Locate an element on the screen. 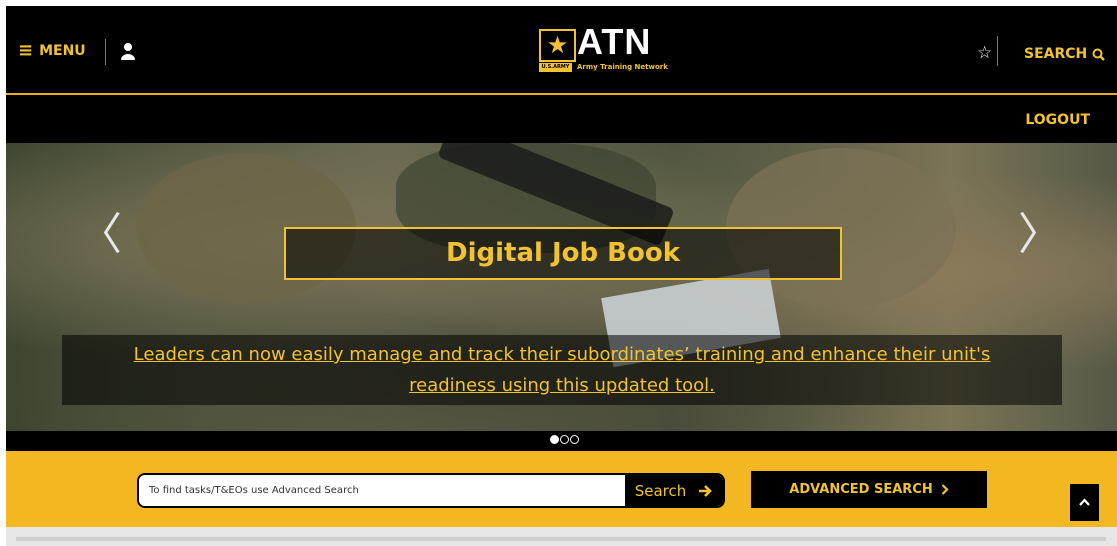  magnifier-icon is located at coordinates (1099, 54).